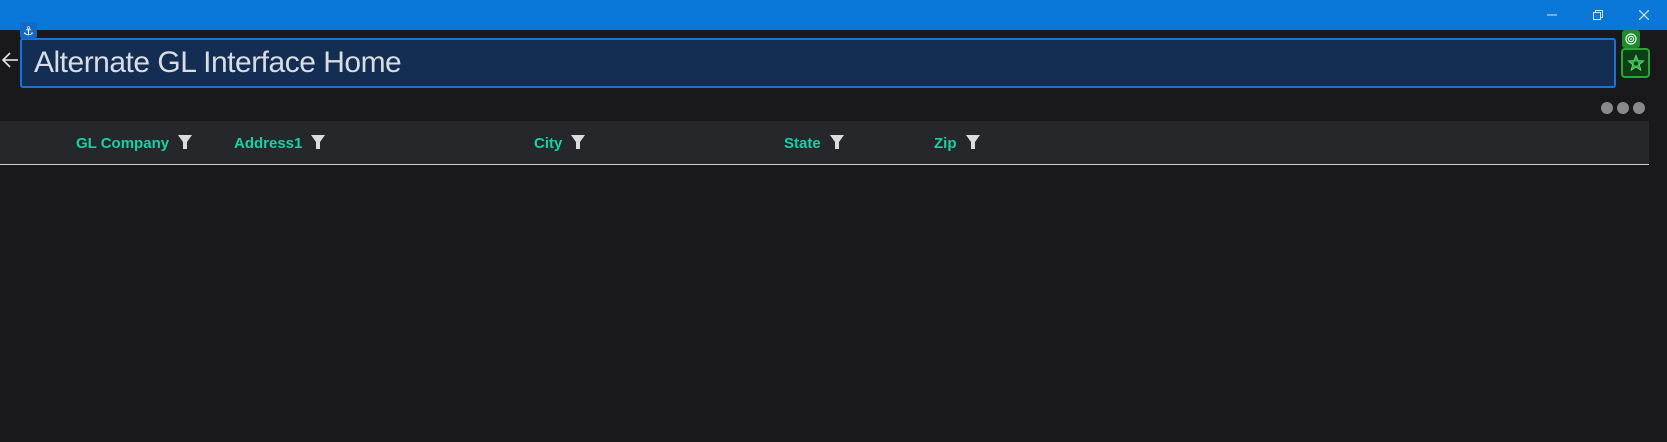 Image resolution: width=1667 pixels, height=442 pixels. I want to click on column-header-city: City, so click(560, 143).